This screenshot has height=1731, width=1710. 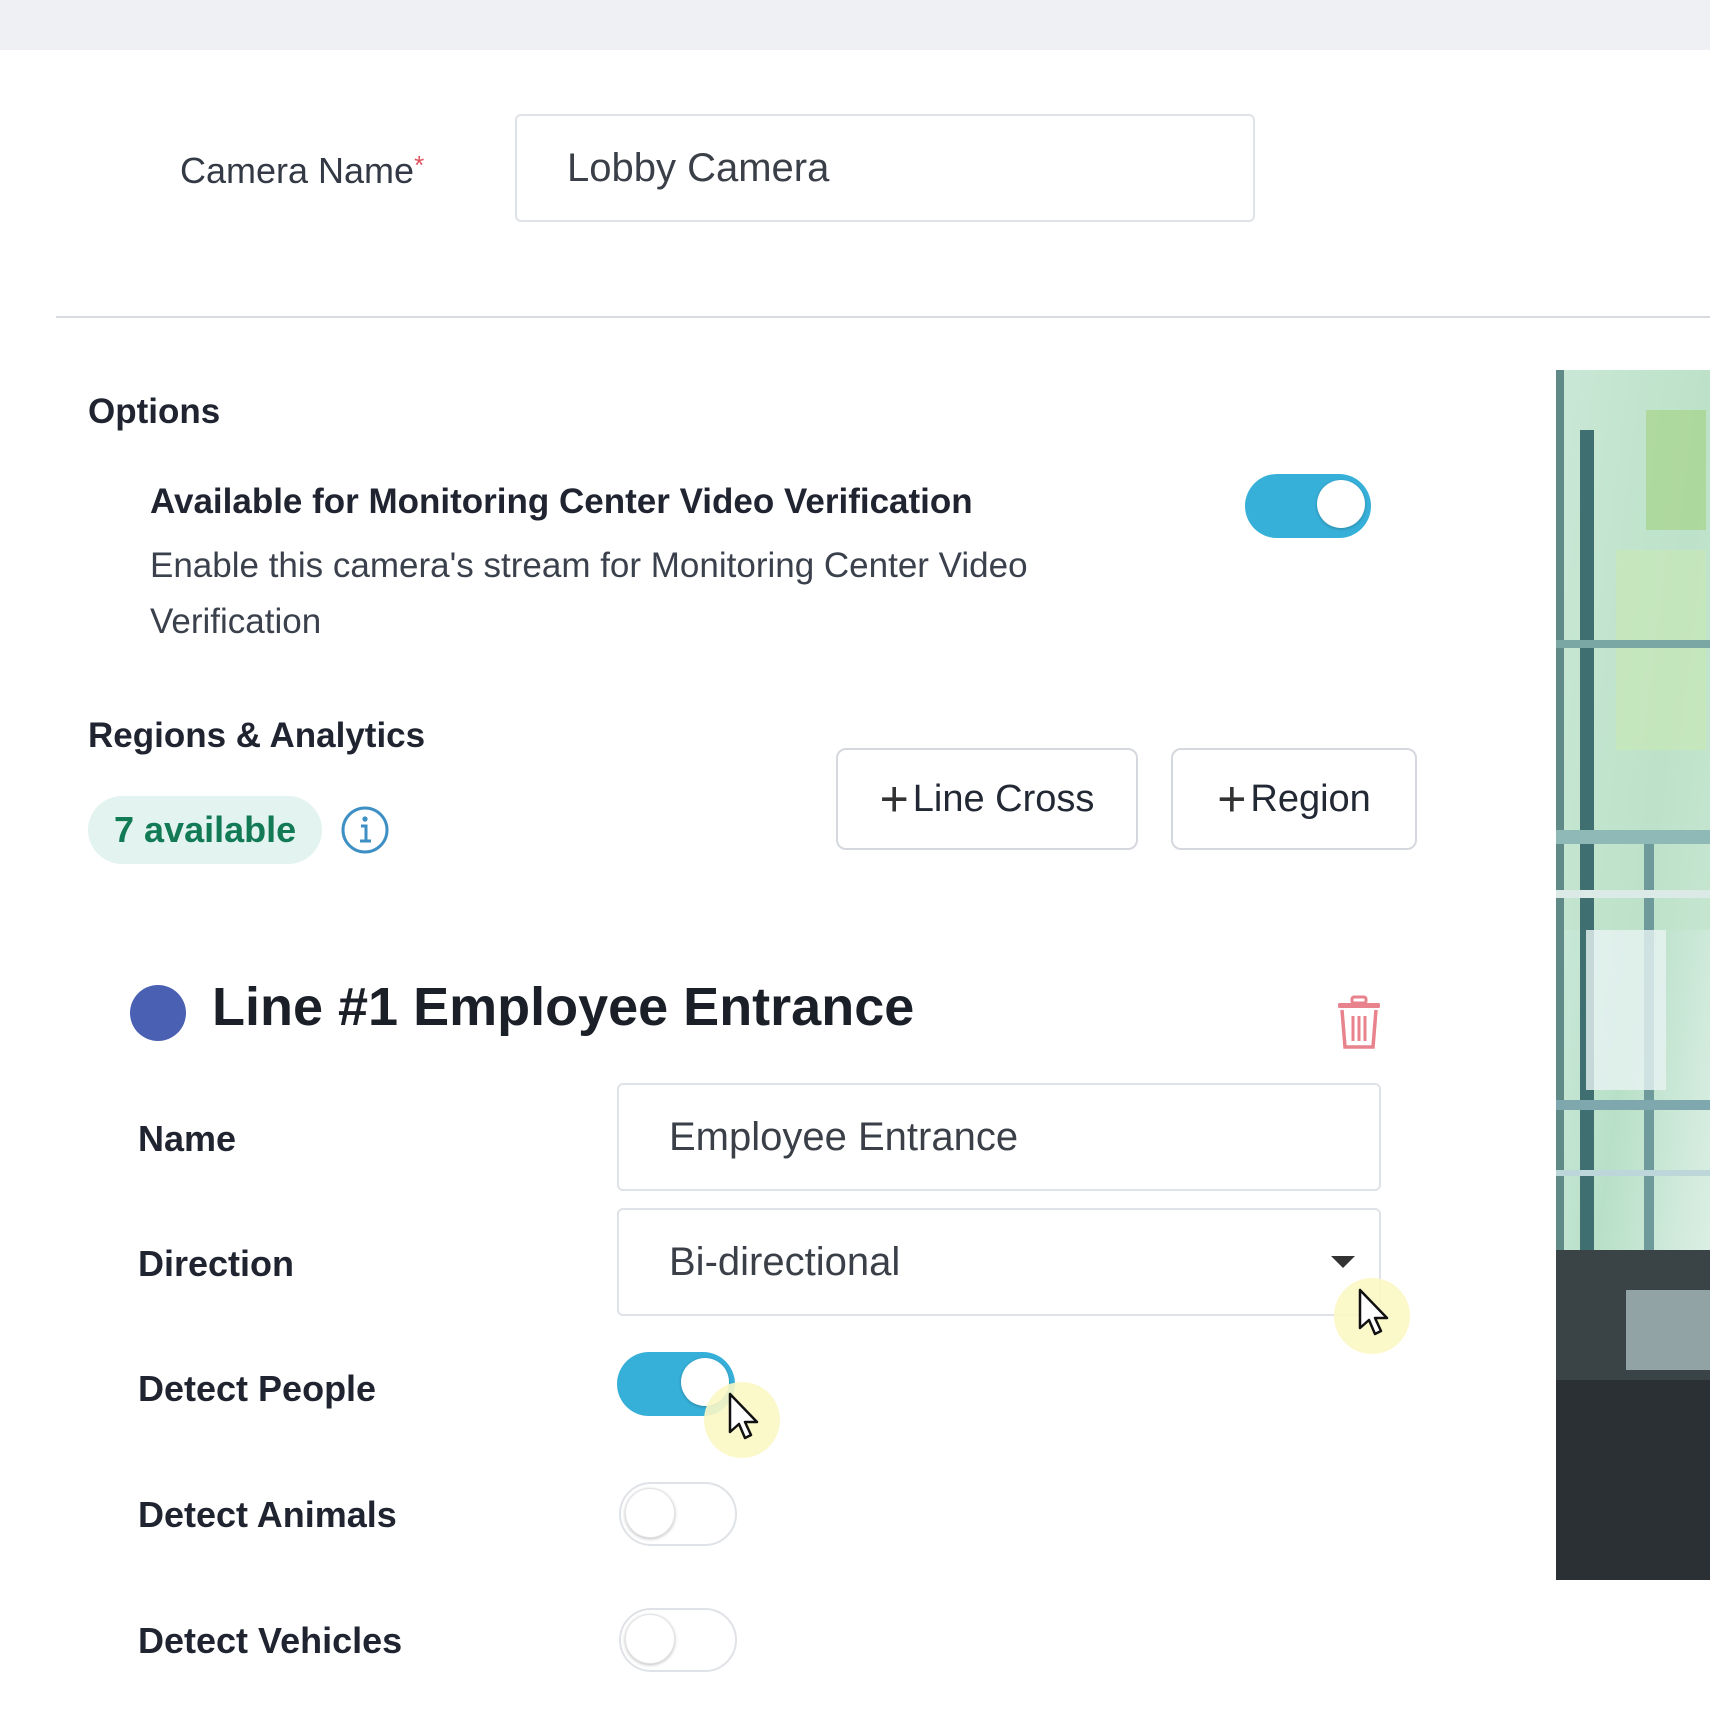 I want to click on add-region-label: Region, so click(x=1310, y=798).